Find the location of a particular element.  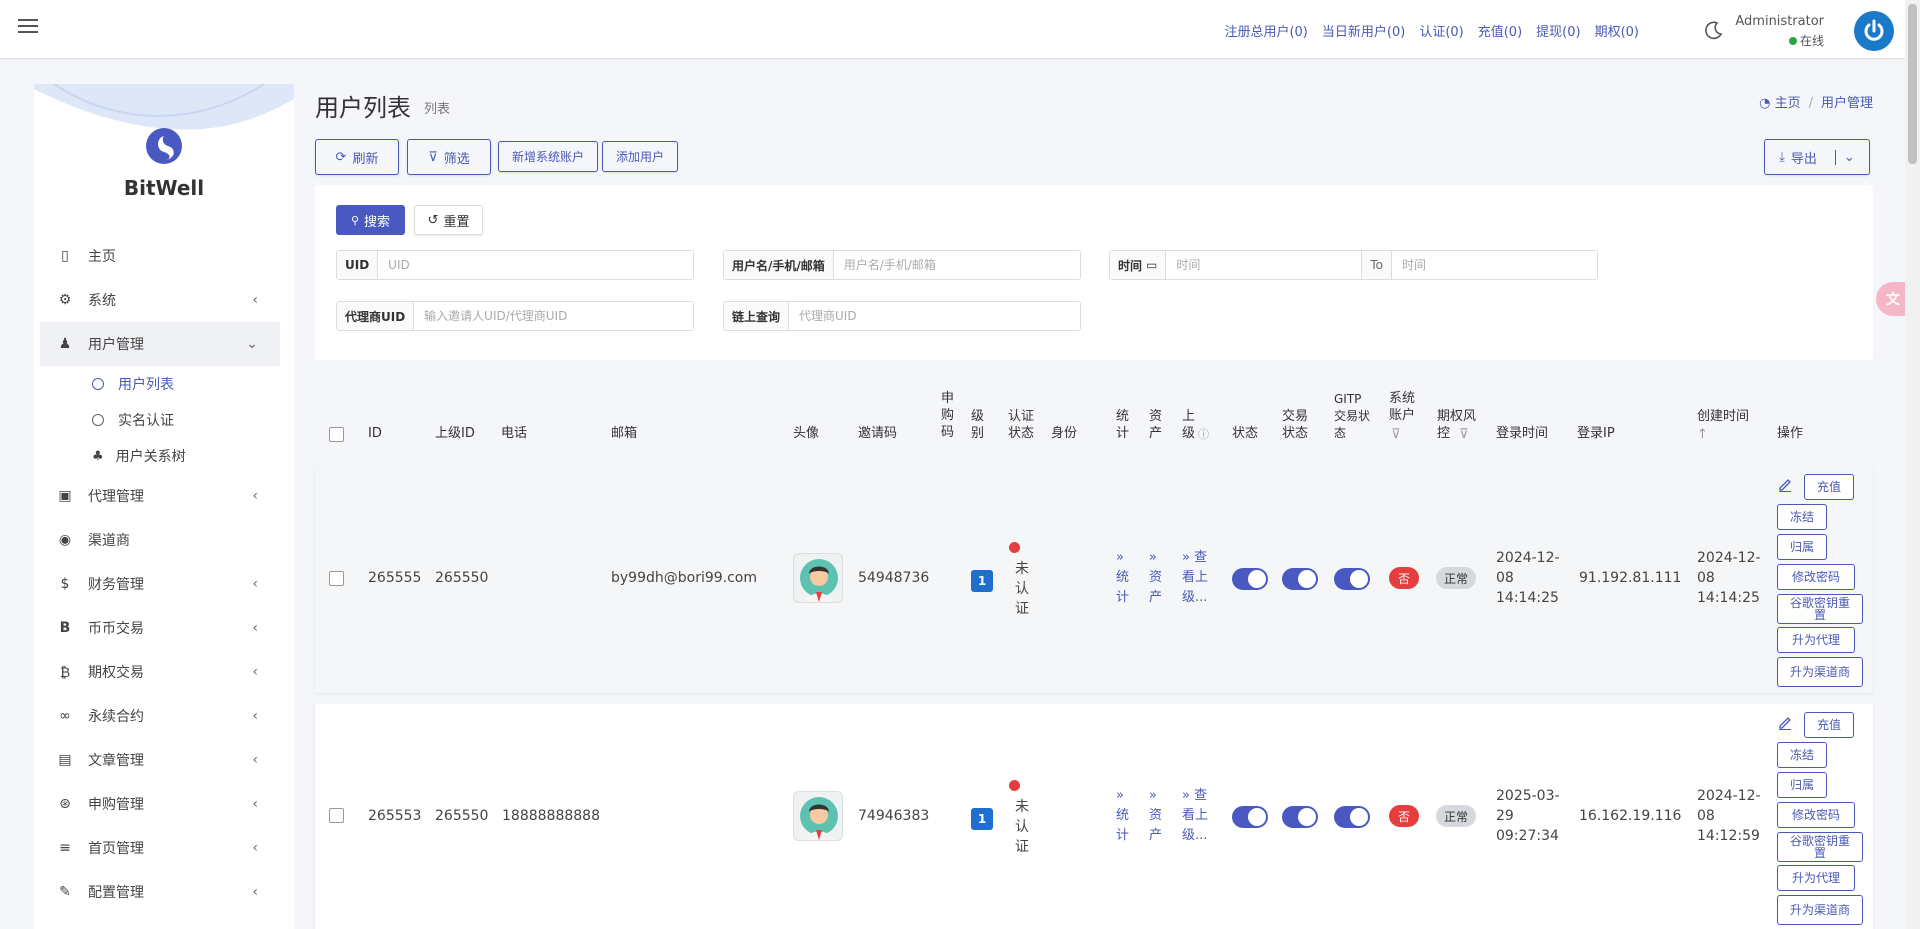

level-badge: 1 is located at coordinates (982, 819).